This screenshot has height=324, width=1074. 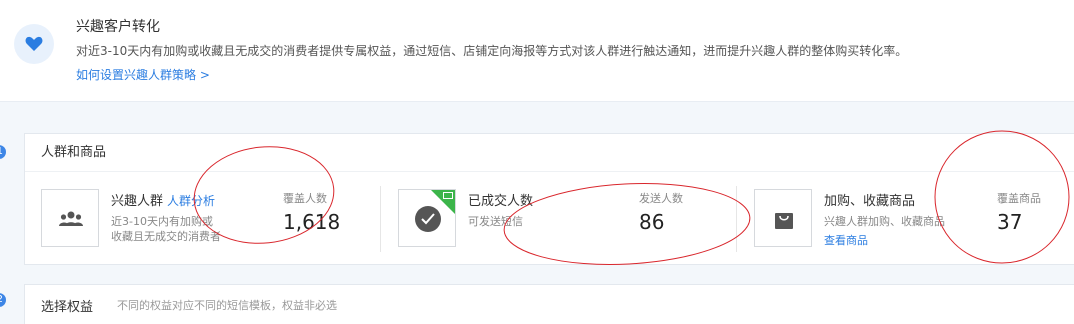 What do you see at coordinates (1019, 198) in the screenshot?
I see `covered-goods-label: 覆盖商品` at bounding box center [1019, 198].